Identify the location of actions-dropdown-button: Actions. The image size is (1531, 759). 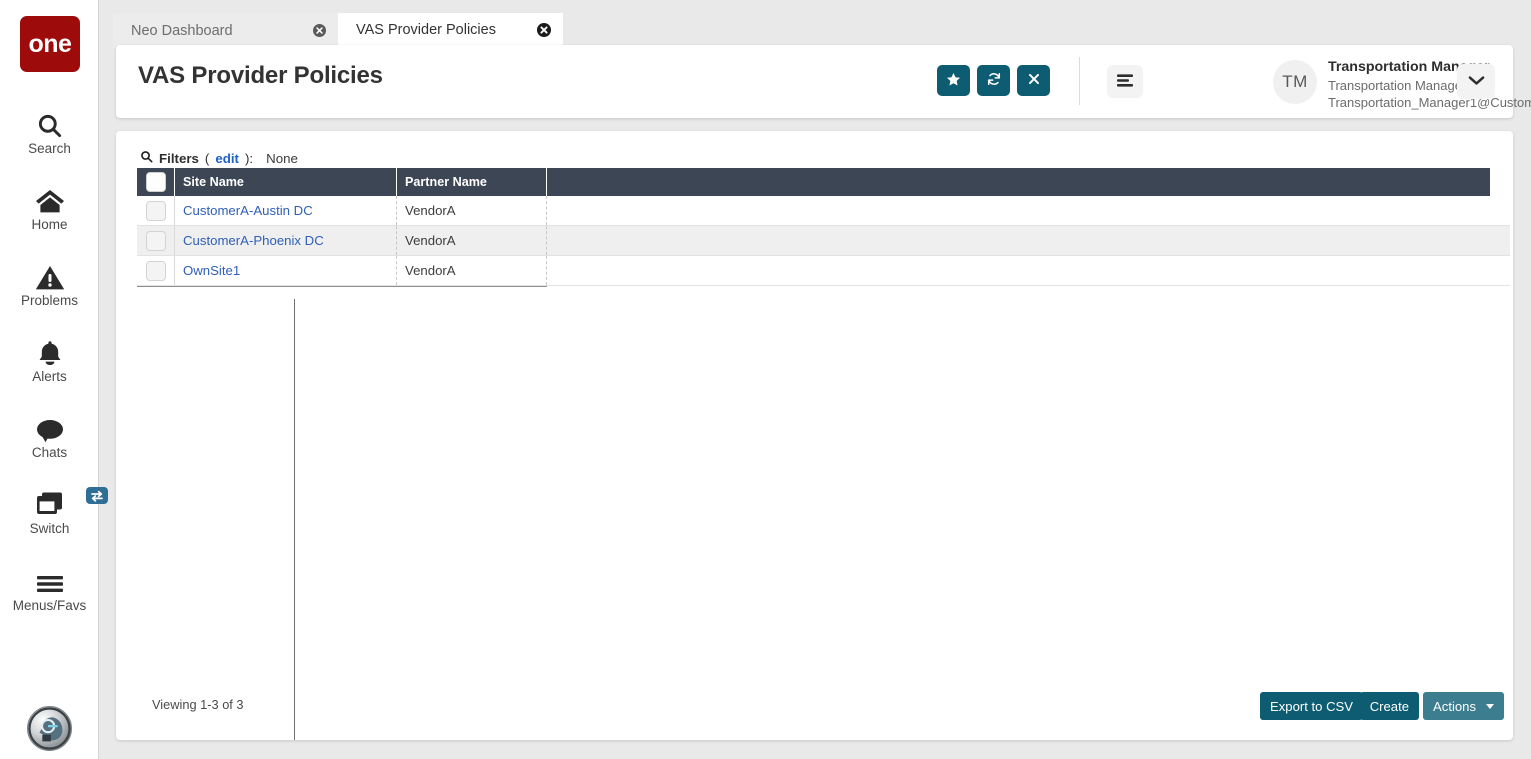
(1463, 706).